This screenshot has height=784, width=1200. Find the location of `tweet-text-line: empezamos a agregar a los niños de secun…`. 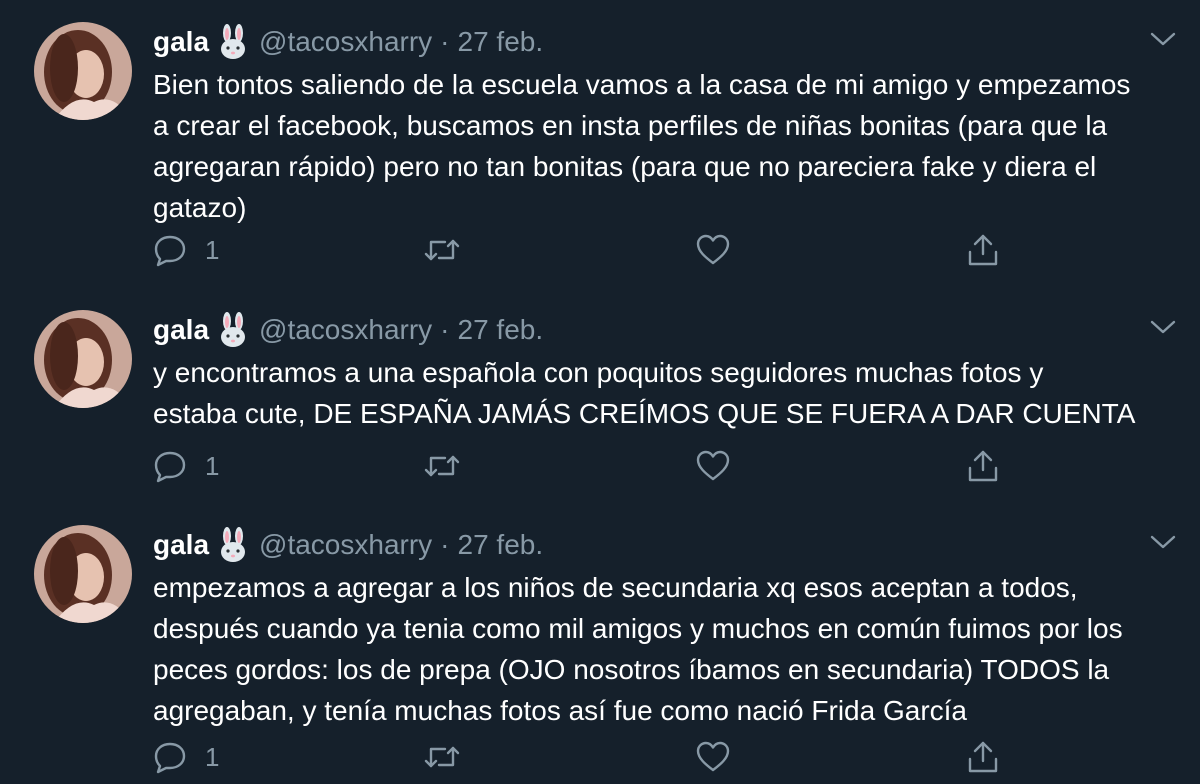

tweet-text-line: empezamos a agregar a los niños de secun… is located at coordinates (615, 587).